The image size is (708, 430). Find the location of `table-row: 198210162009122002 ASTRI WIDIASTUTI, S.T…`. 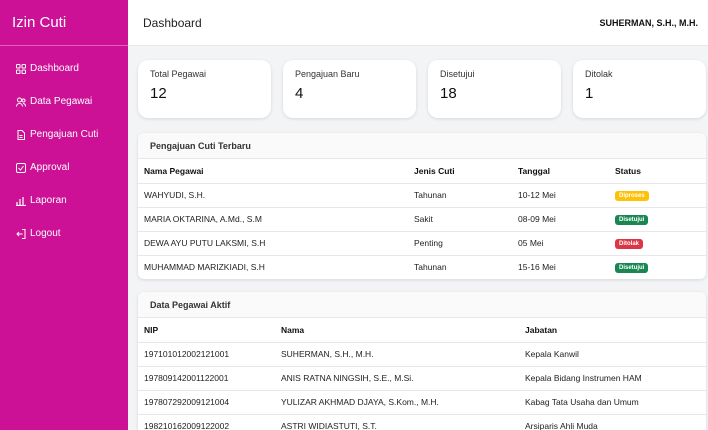

table-row: 198210162009122002 ASTRI WIDIASTUTI, S.T… is located at coordinates (422, 422).